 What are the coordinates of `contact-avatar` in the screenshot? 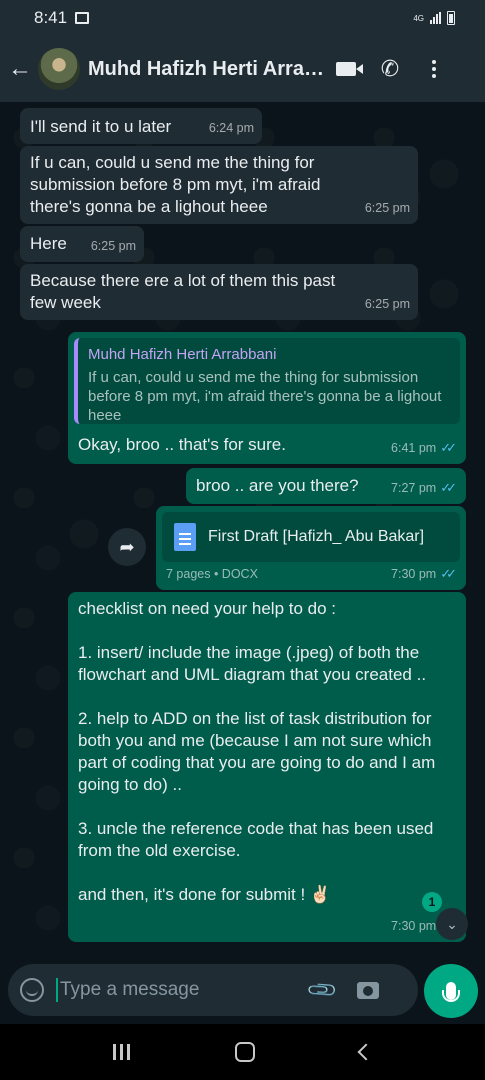 It's located at (59, 69).